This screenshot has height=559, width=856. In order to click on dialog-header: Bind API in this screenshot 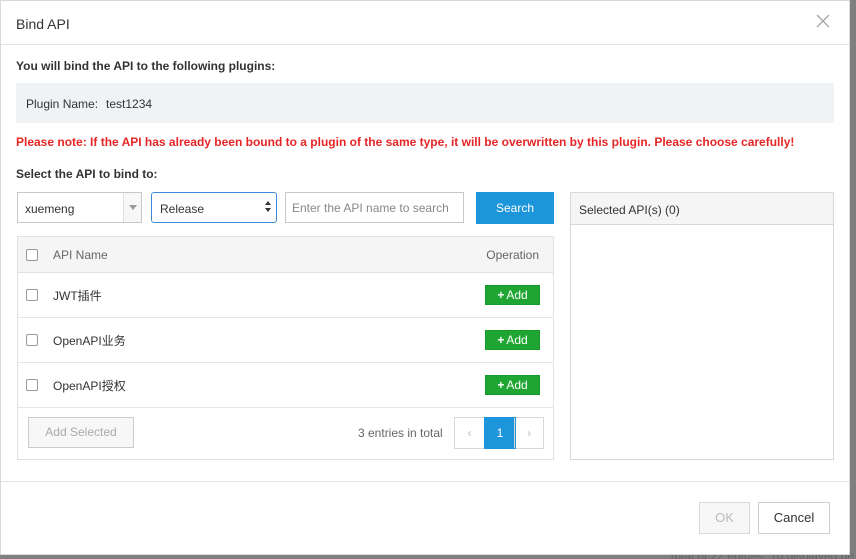, I will do `click(425, 23)`.